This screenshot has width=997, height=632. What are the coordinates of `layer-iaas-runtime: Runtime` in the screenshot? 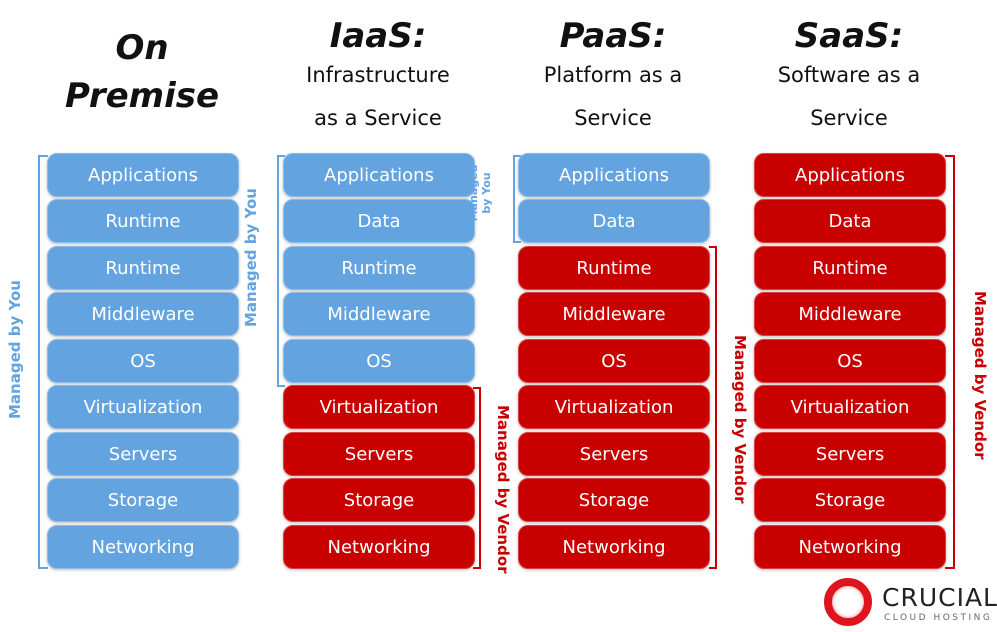 It's located at (379, 268).